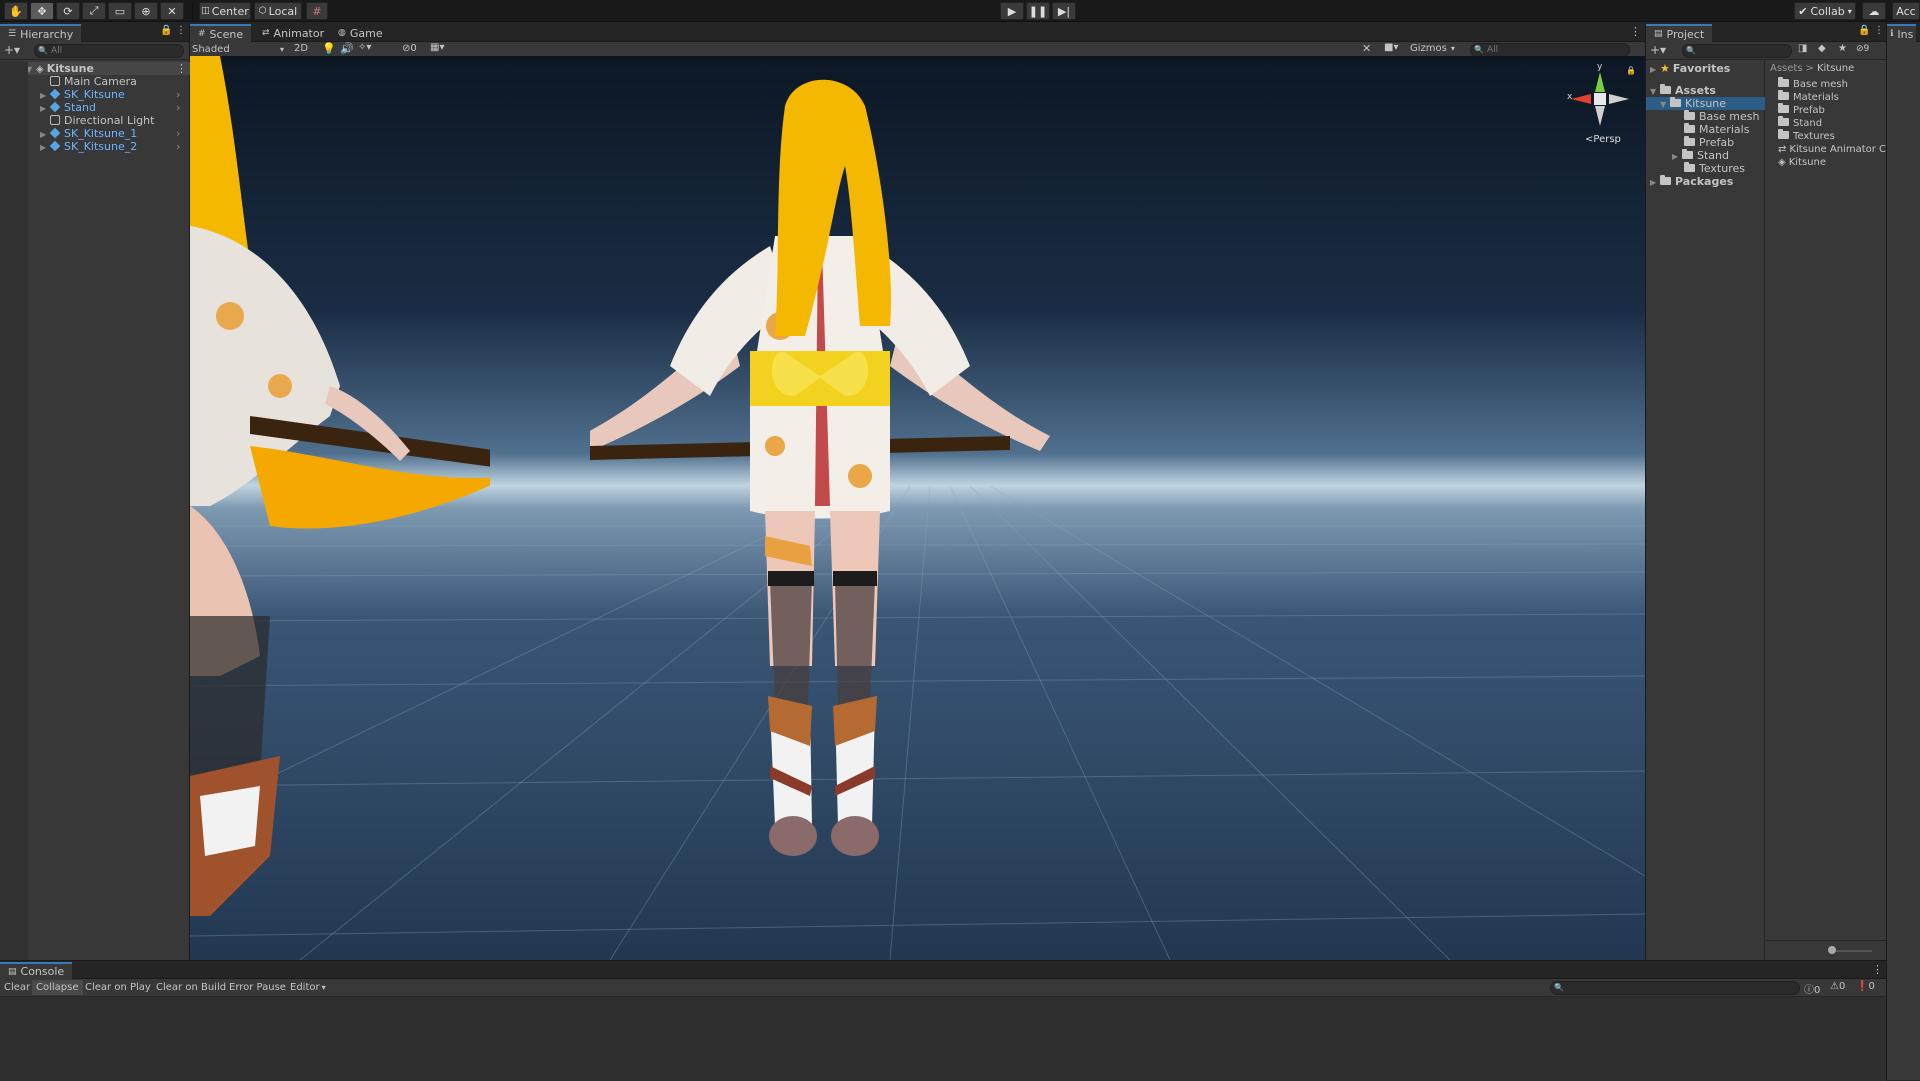 This screenshot has width=1920, height=1081. I want to click on tab-animator: ⇄ Animator, so click(293, 33).